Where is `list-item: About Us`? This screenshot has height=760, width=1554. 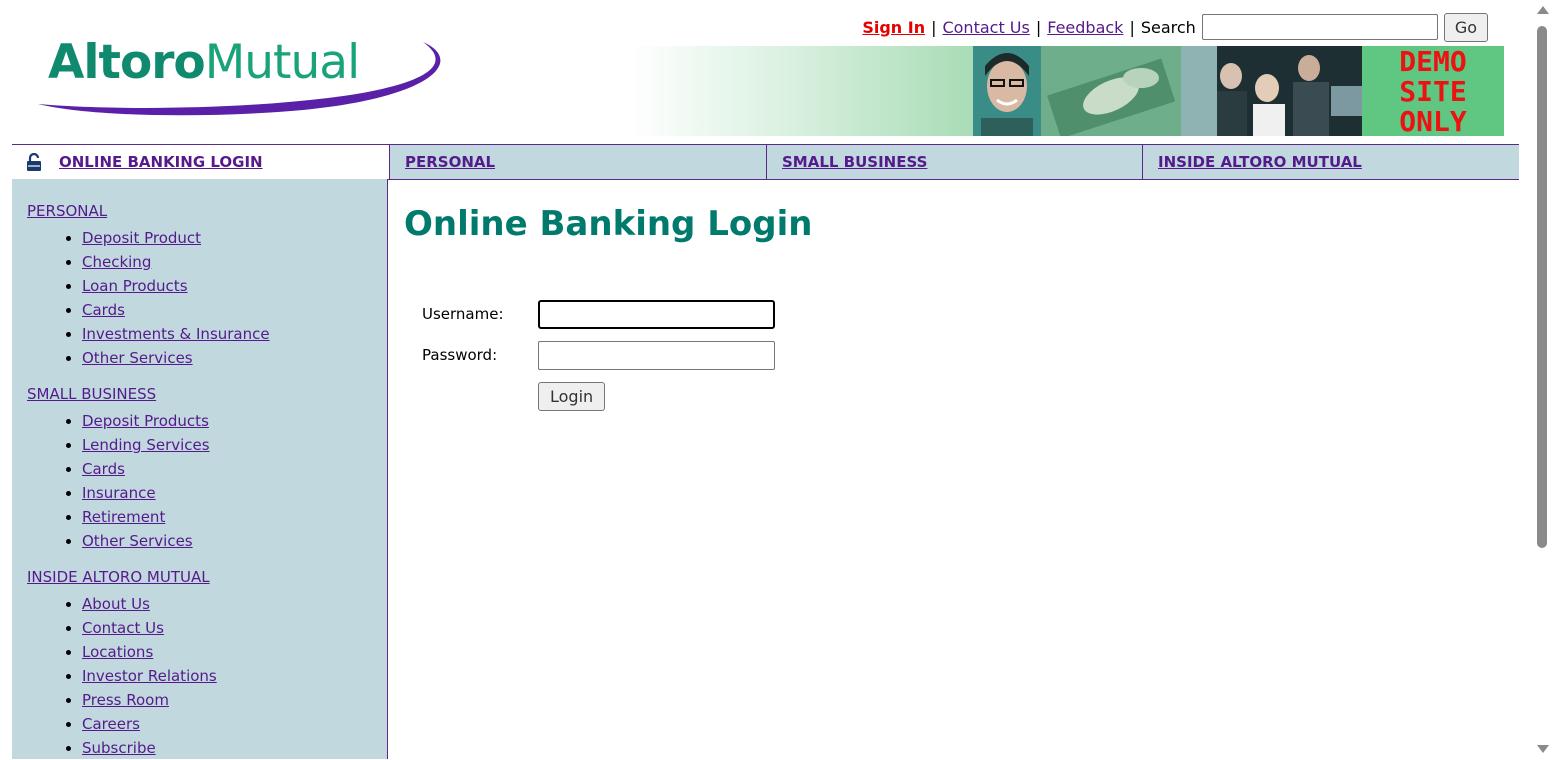 list-item: About Us is located at coordinates (149, 604).